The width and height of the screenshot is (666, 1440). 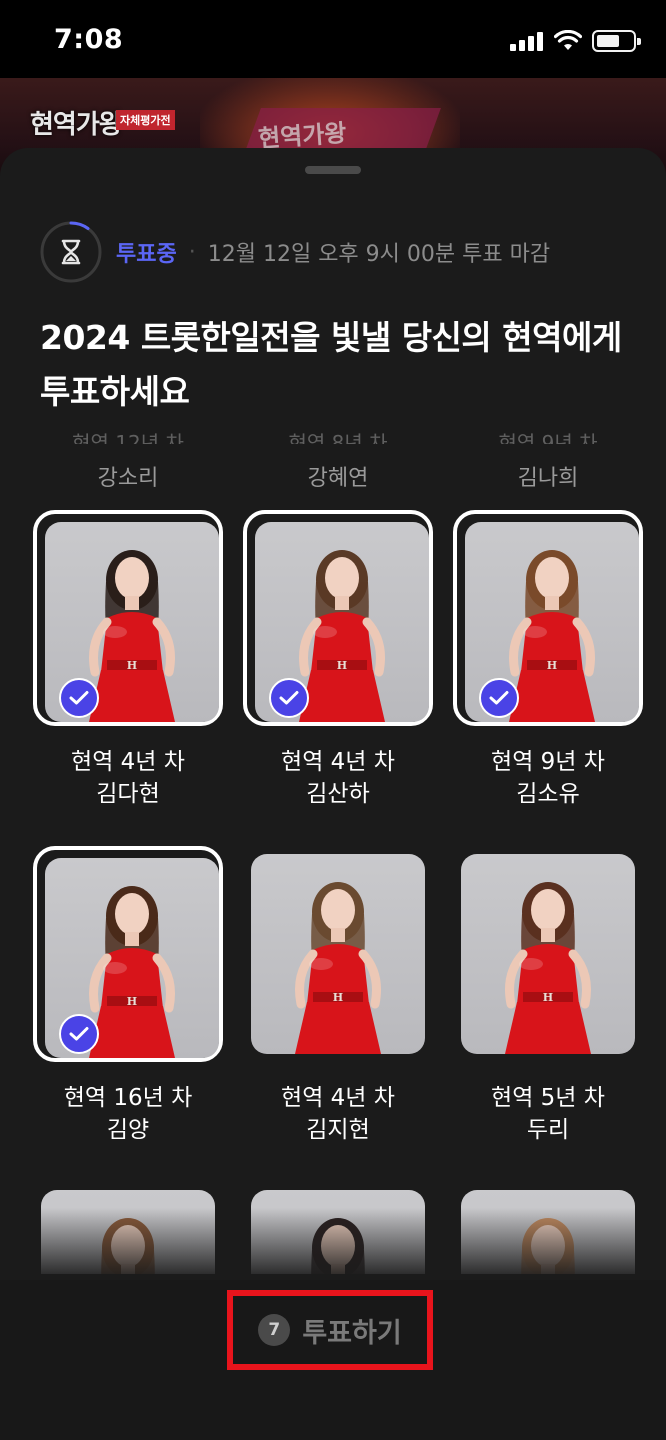 What do you see at coordinates (568, 40) in the screenshot?
I see `wifi-icon` at bounding box center [568, 40].